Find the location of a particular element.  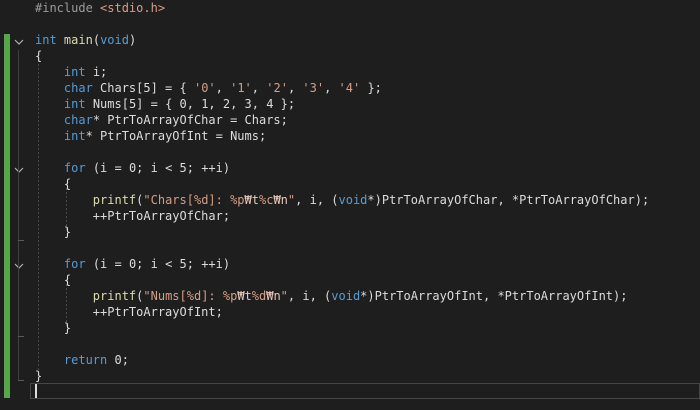

code-token: ) is located at coordinates (132, 40).